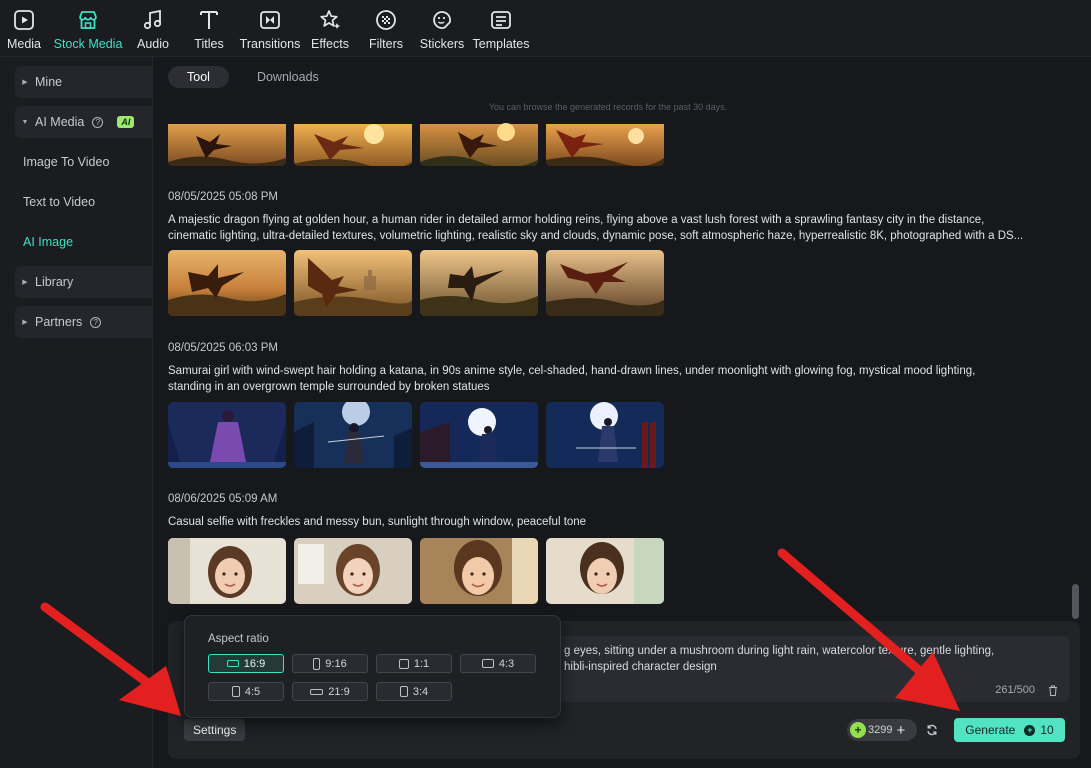  I want to click on sidebar-item-image-to-video: Image To Video, so click(70, 162).